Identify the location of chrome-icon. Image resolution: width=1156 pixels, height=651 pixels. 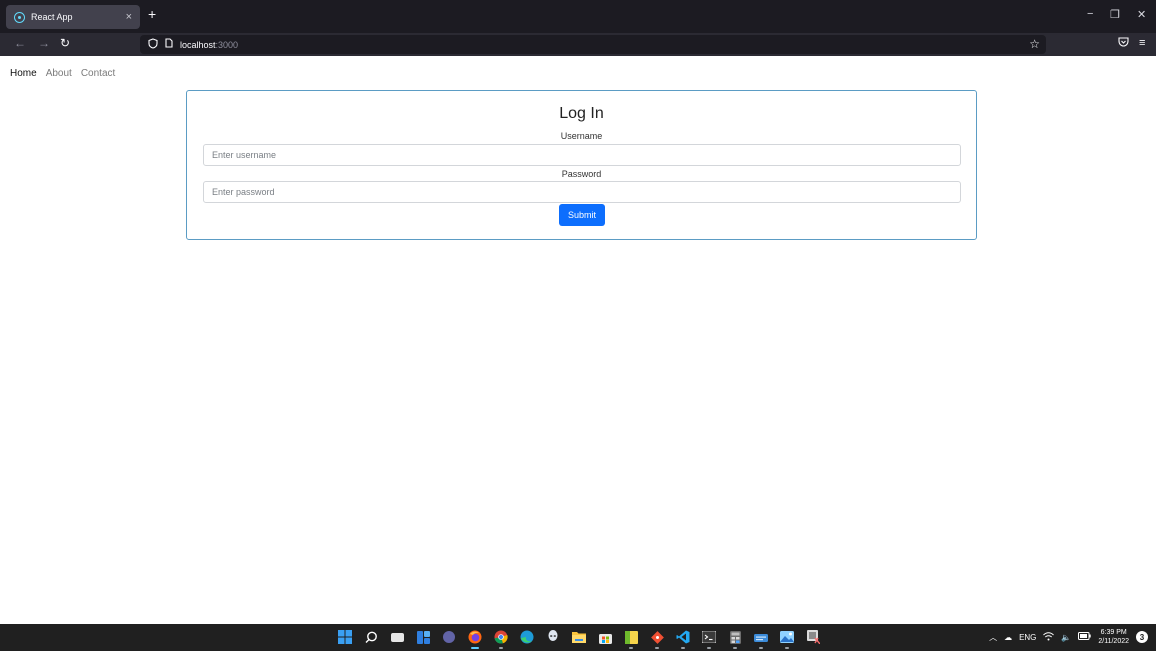
(501, 638).